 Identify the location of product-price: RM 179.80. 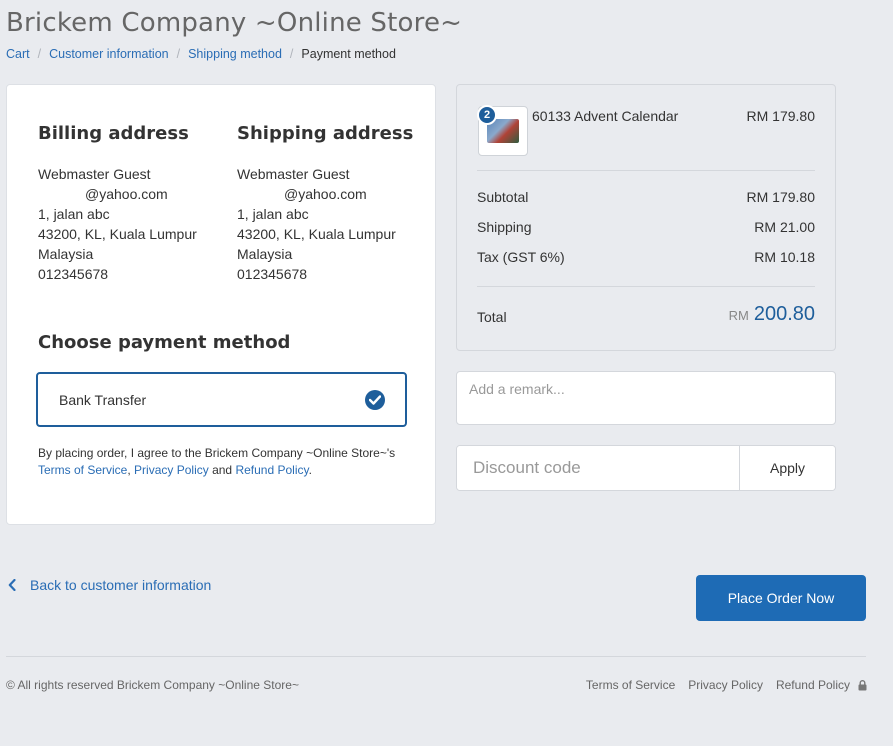
(780, 116).